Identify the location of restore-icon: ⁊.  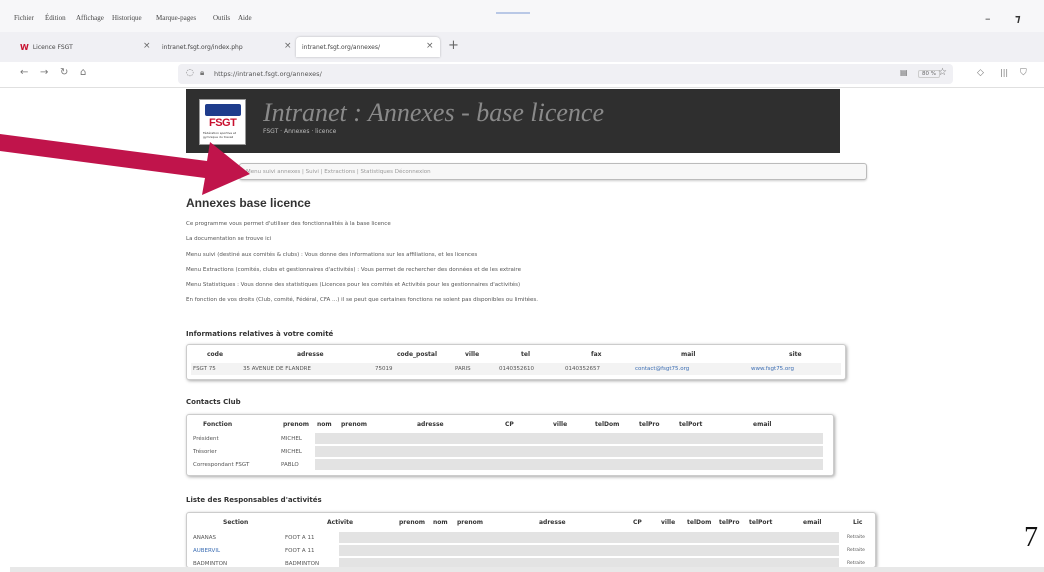
(1018, 18).